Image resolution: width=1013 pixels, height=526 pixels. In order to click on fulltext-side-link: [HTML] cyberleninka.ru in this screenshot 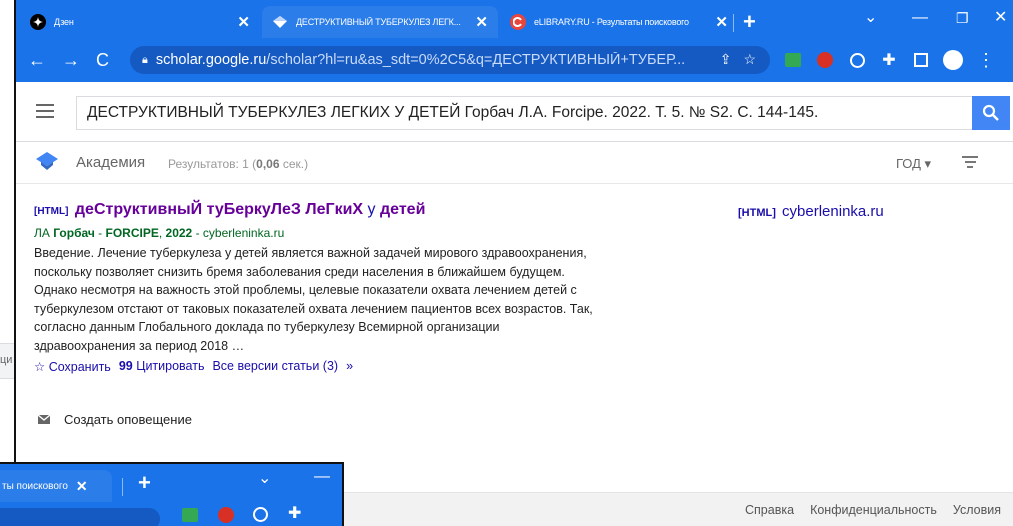, I will do `click(811, 211)`.